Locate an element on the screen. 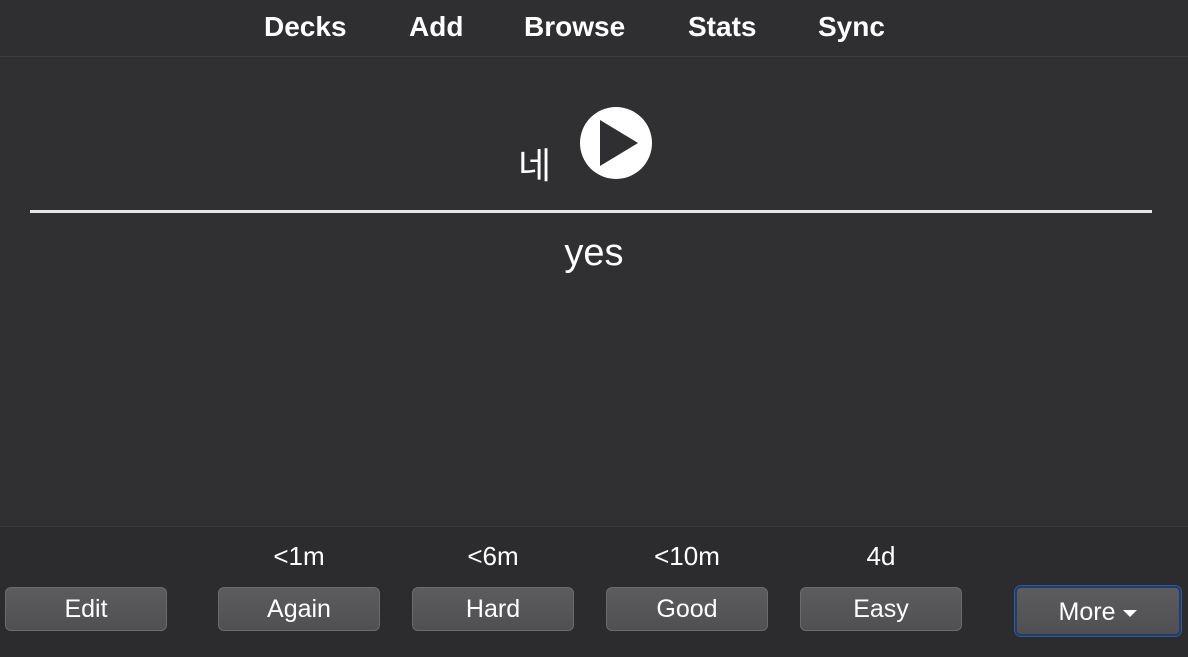  nav-browse: Browse is located at coordinates (574, 27).